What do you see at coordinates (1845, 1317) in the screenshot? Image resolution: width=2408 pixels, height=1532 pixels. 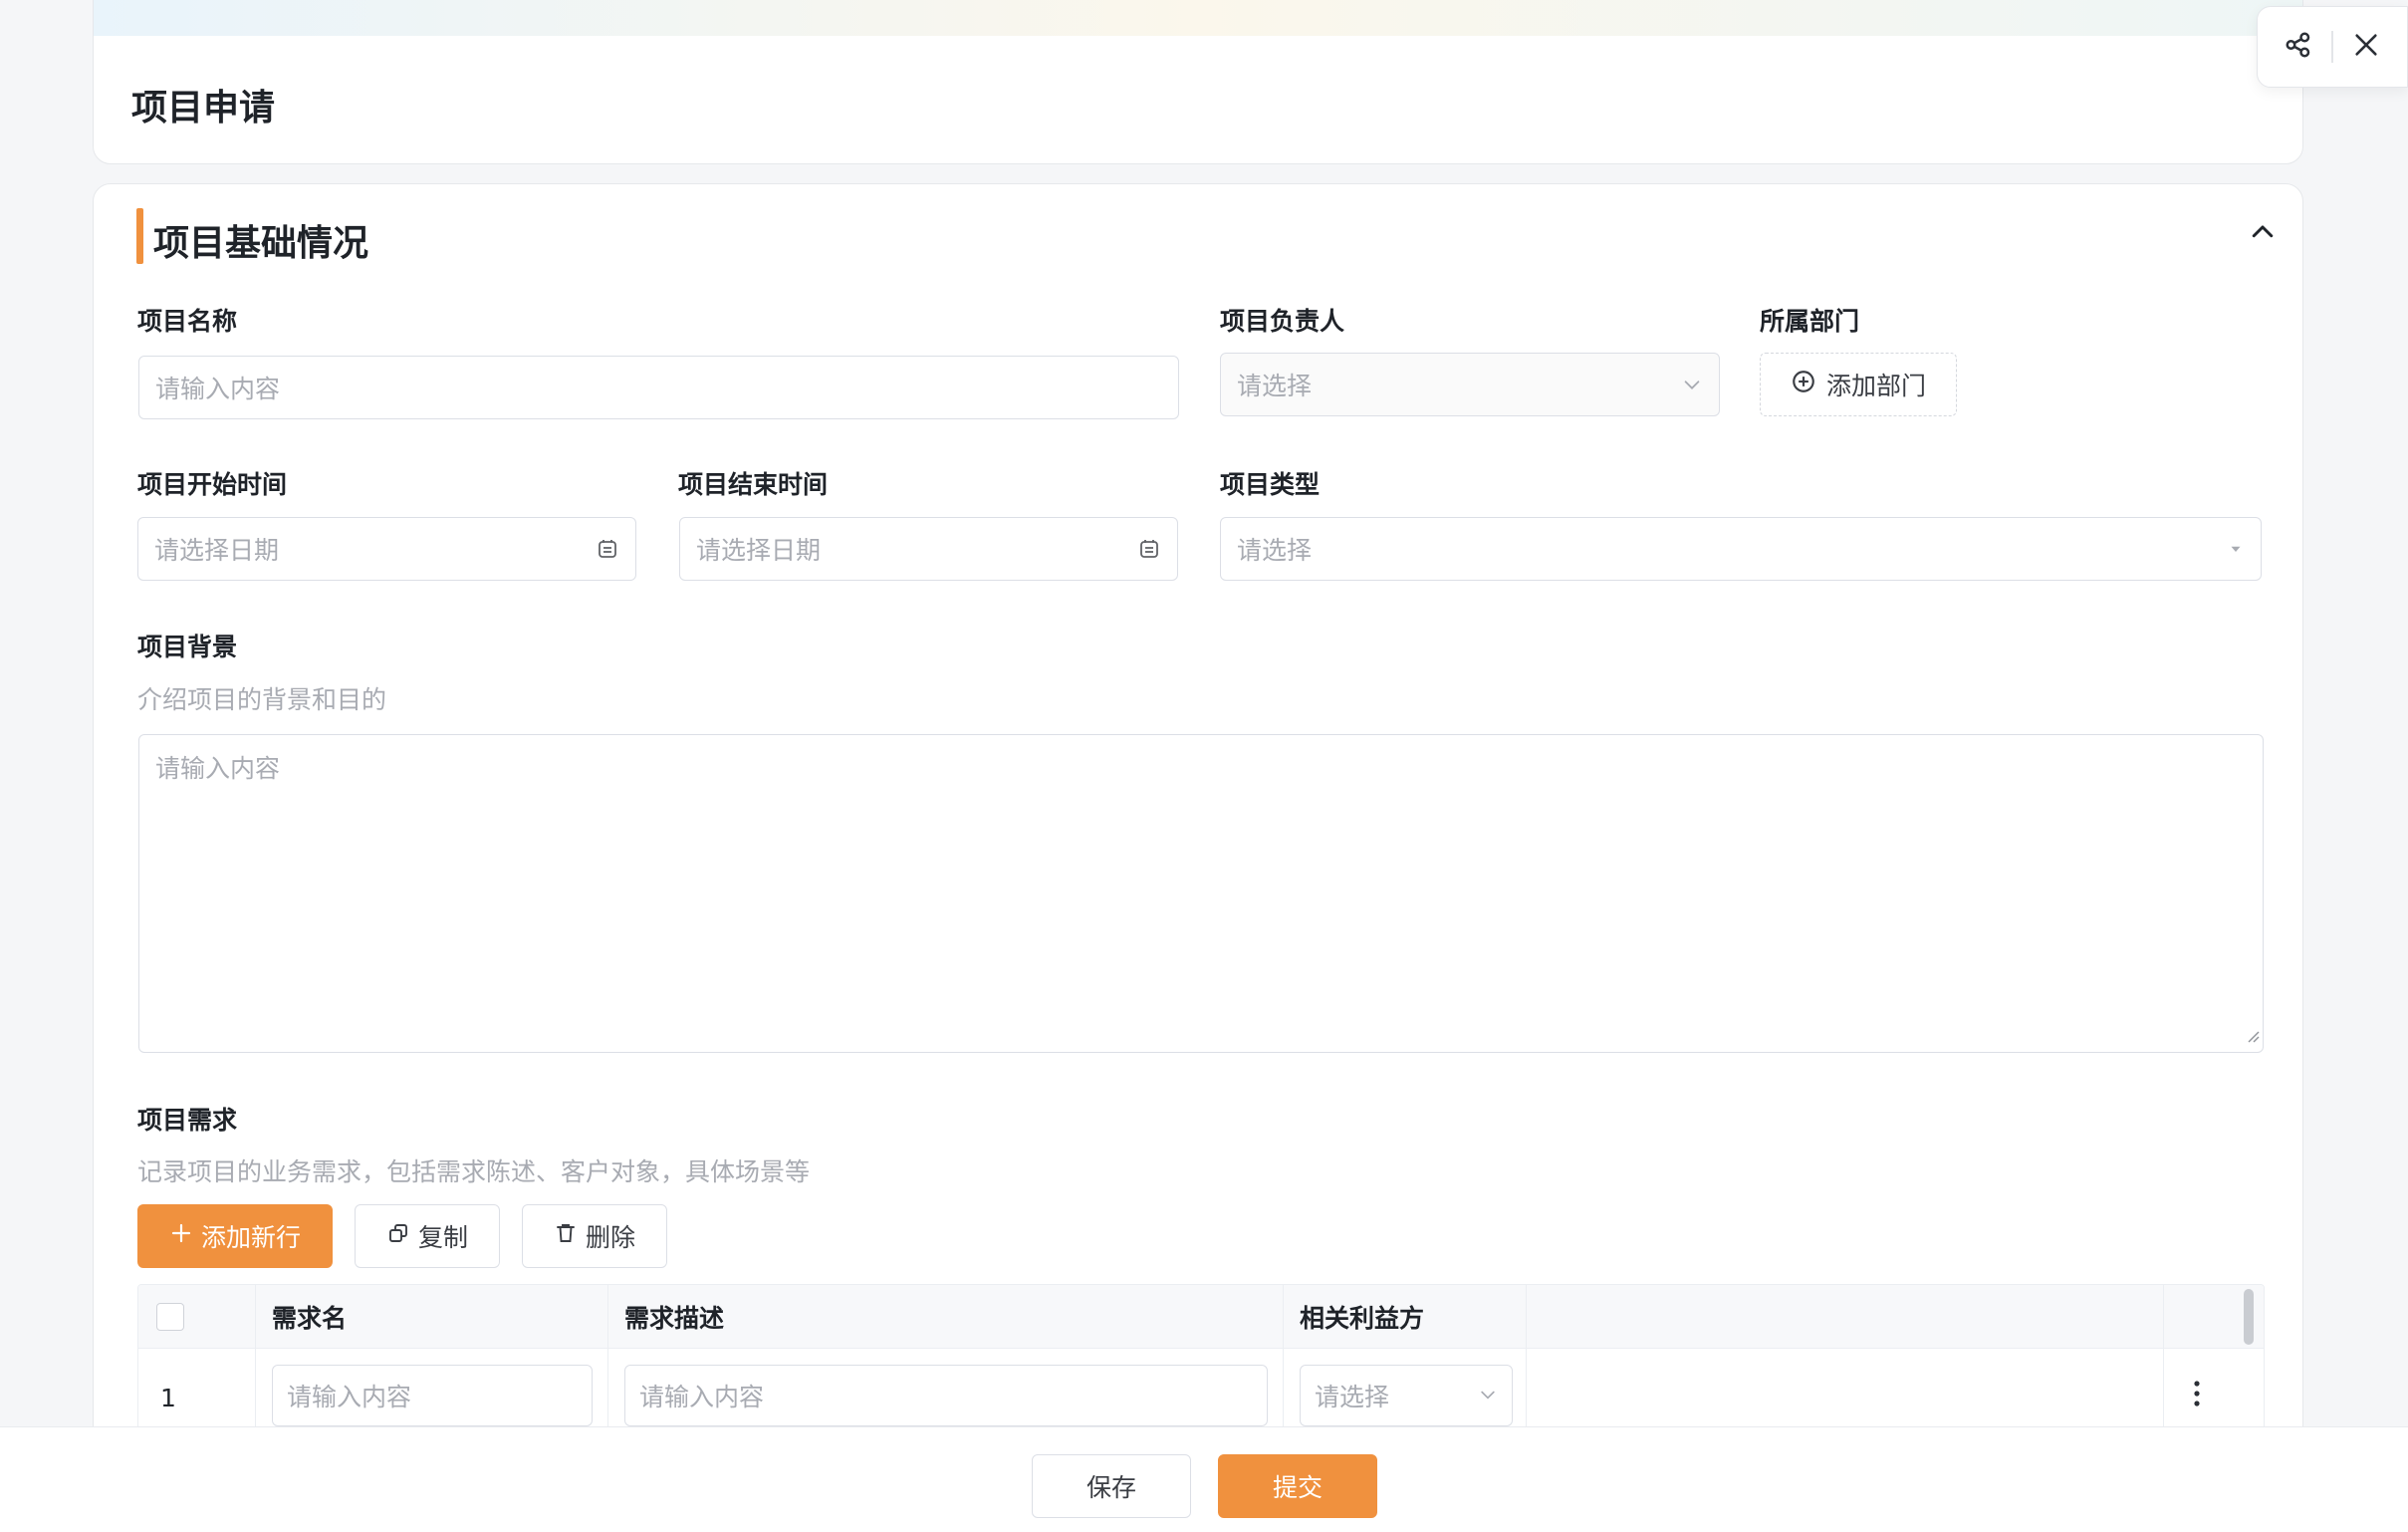 I see `column-header-empty` at bounding box center [1845, 1317].